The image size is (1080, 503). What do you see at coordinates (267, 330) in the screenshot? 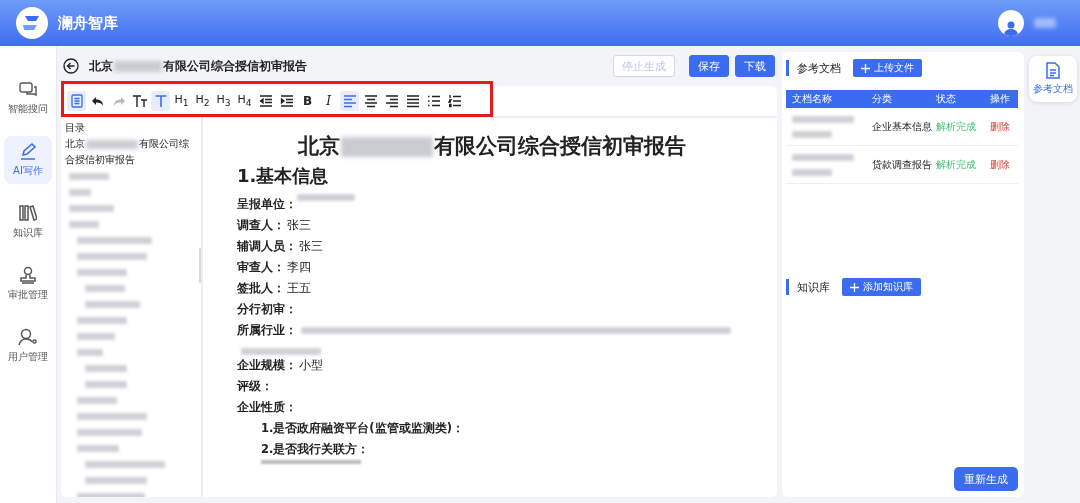
I see `field-label: 所属行业：` at bounding box center [267, 330].